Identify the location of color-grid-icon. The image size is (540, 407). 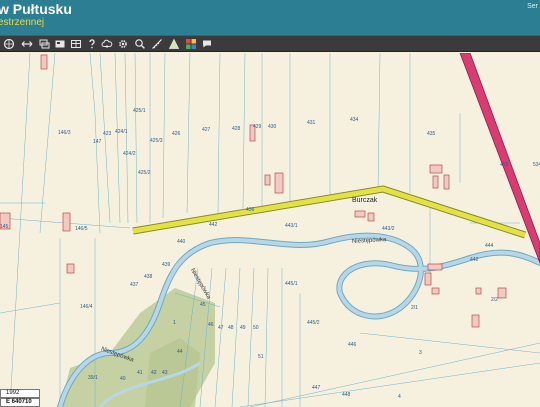
(191, 44).